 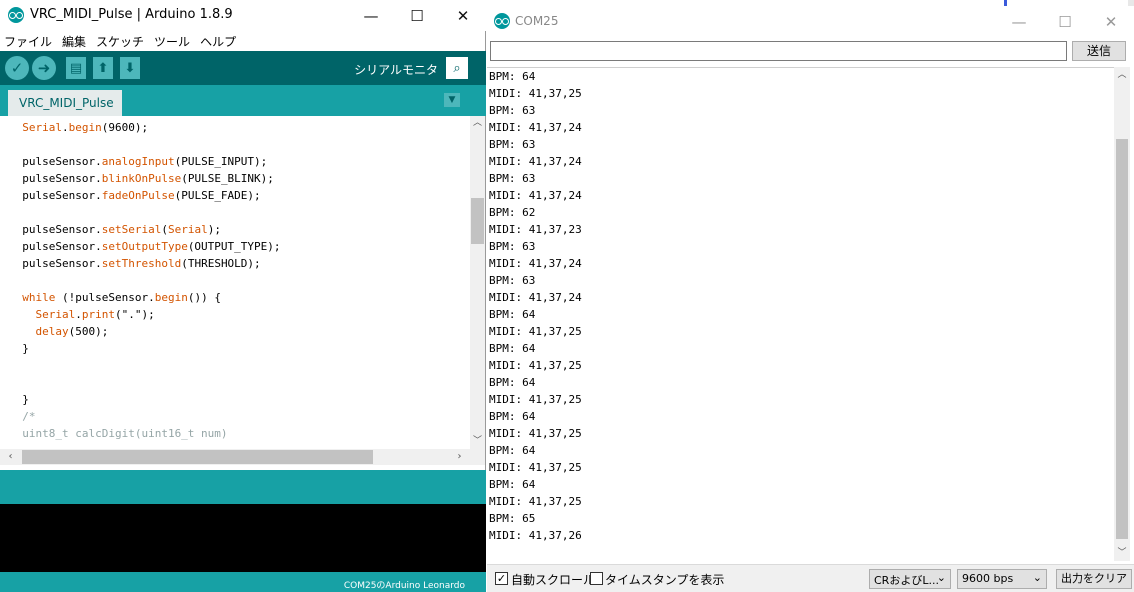 I want to click on serial-line: MIDI: 41,37,26, so click(x=535, y=535).